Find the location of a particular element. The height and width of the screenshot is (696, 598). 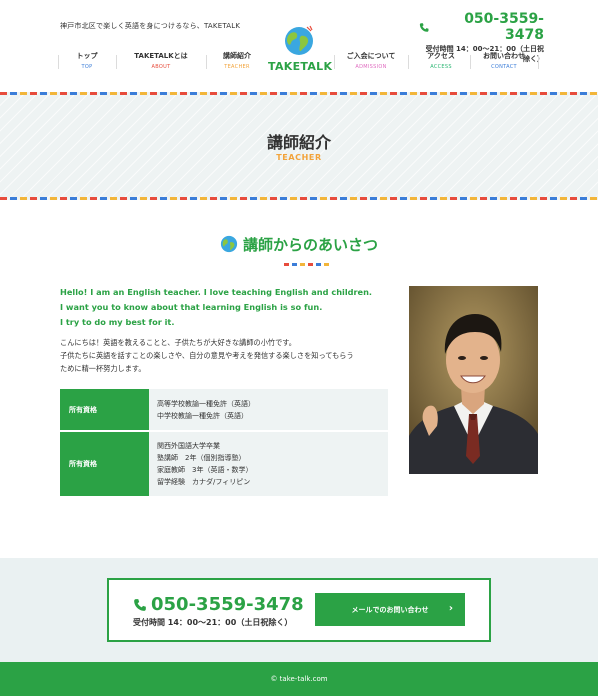

airmail-border-top is located at coordinates (299, 93).